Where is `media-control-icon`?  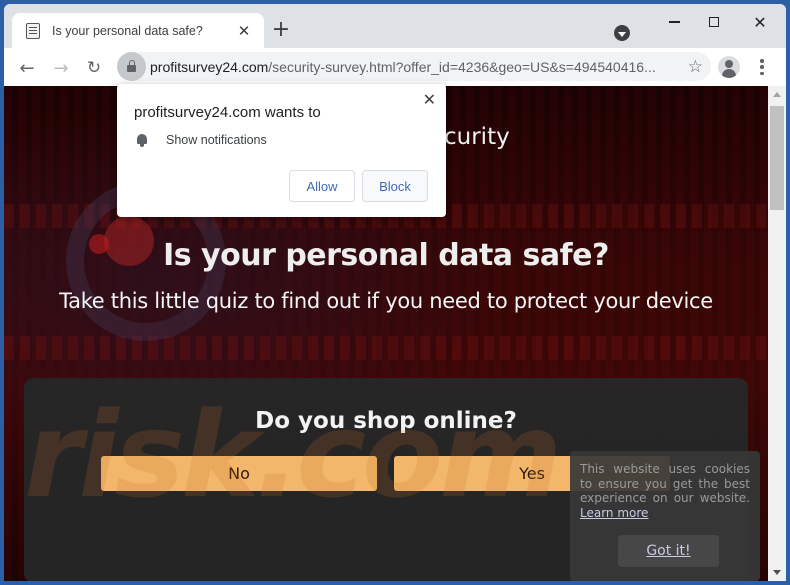
media-control-icon is located at coordinates (622, 33).